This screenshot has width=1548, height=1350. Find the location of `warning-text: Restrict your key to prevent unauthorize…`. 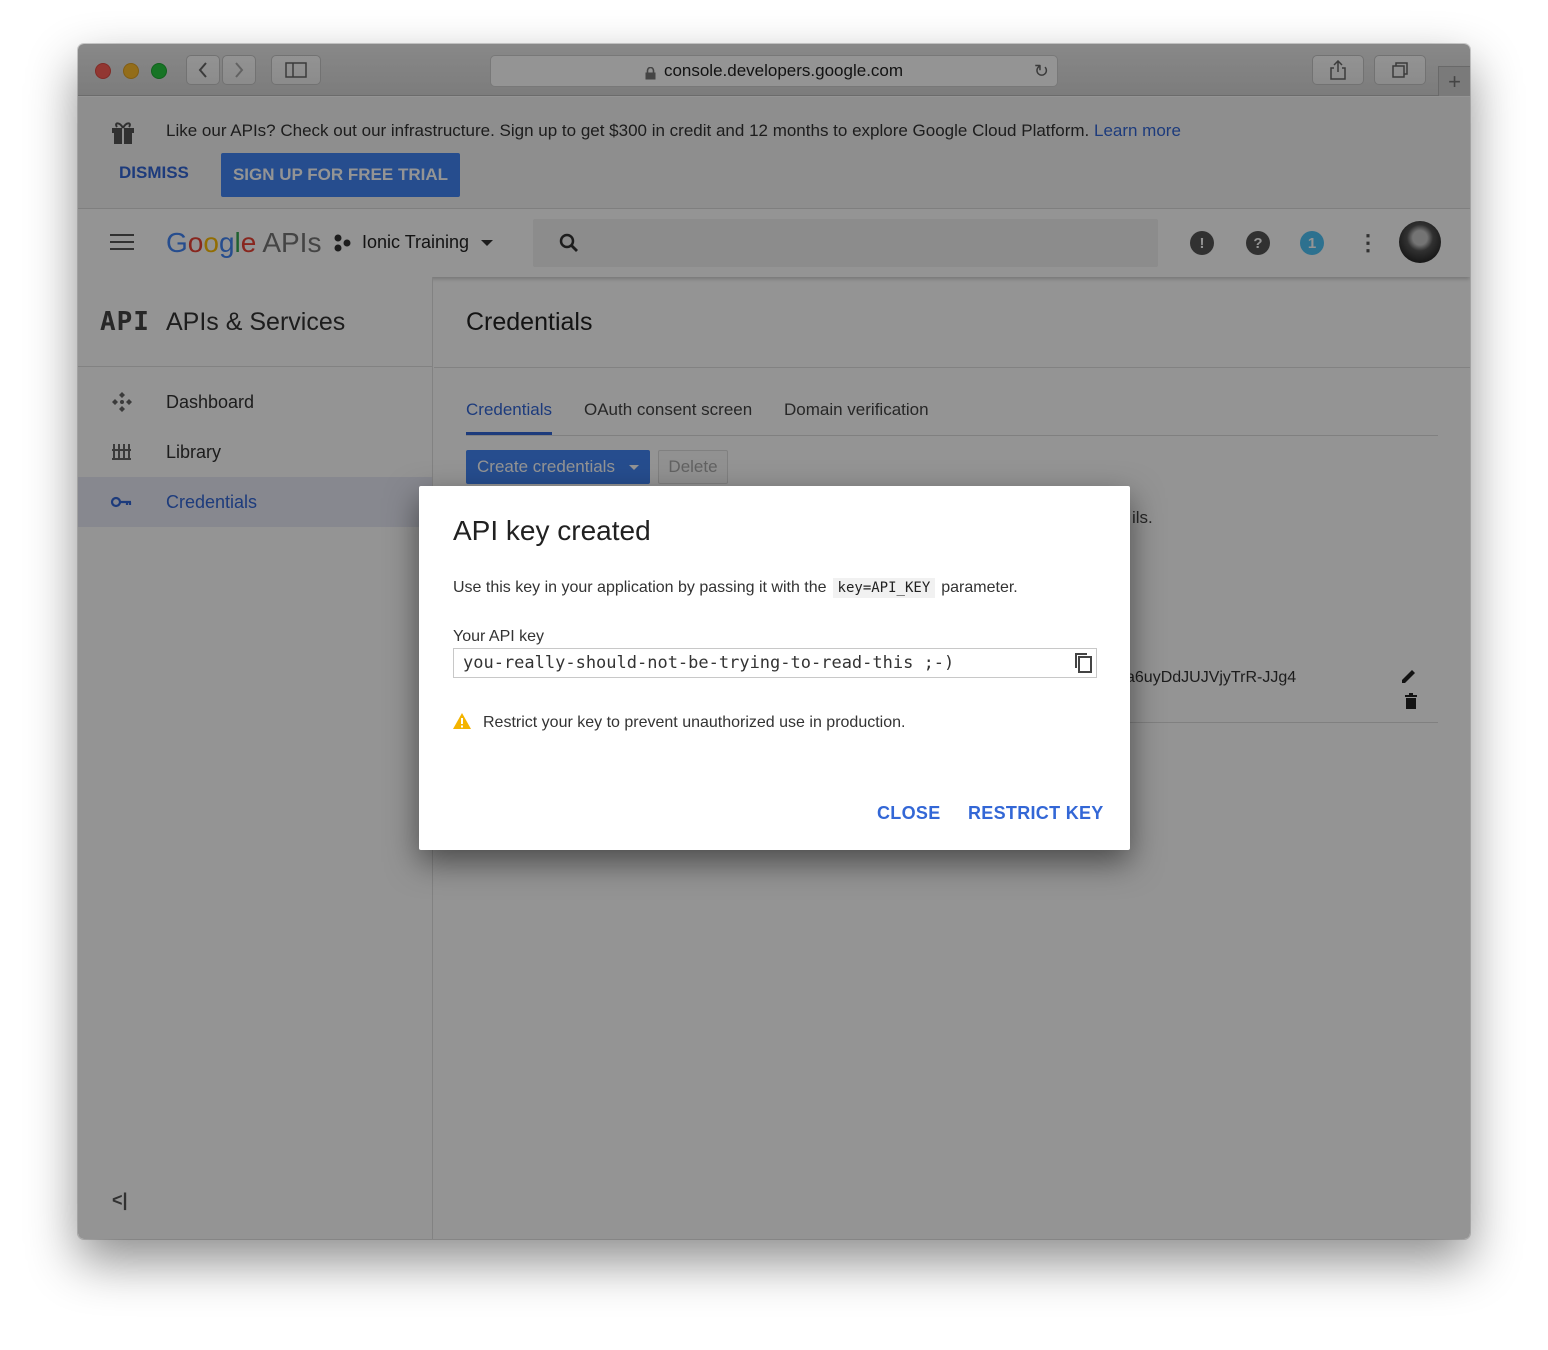

warning-text: Restrict your key to prevent unauthorize… is located at coordinates (694, 722).